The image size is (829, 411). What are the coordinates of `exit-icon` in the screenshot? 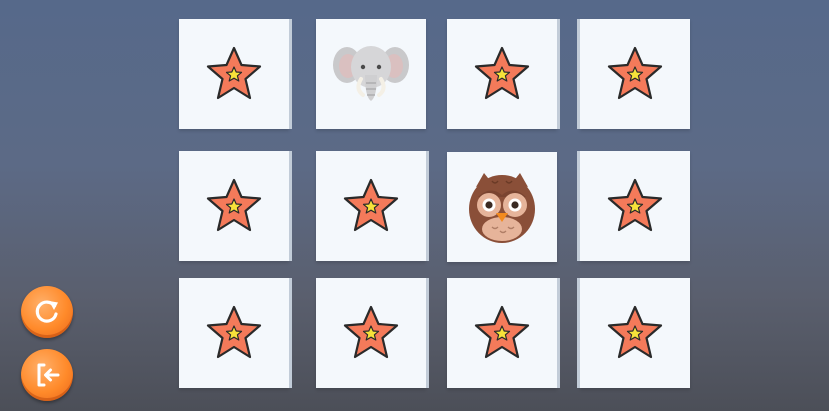 It's located at (48, 375).